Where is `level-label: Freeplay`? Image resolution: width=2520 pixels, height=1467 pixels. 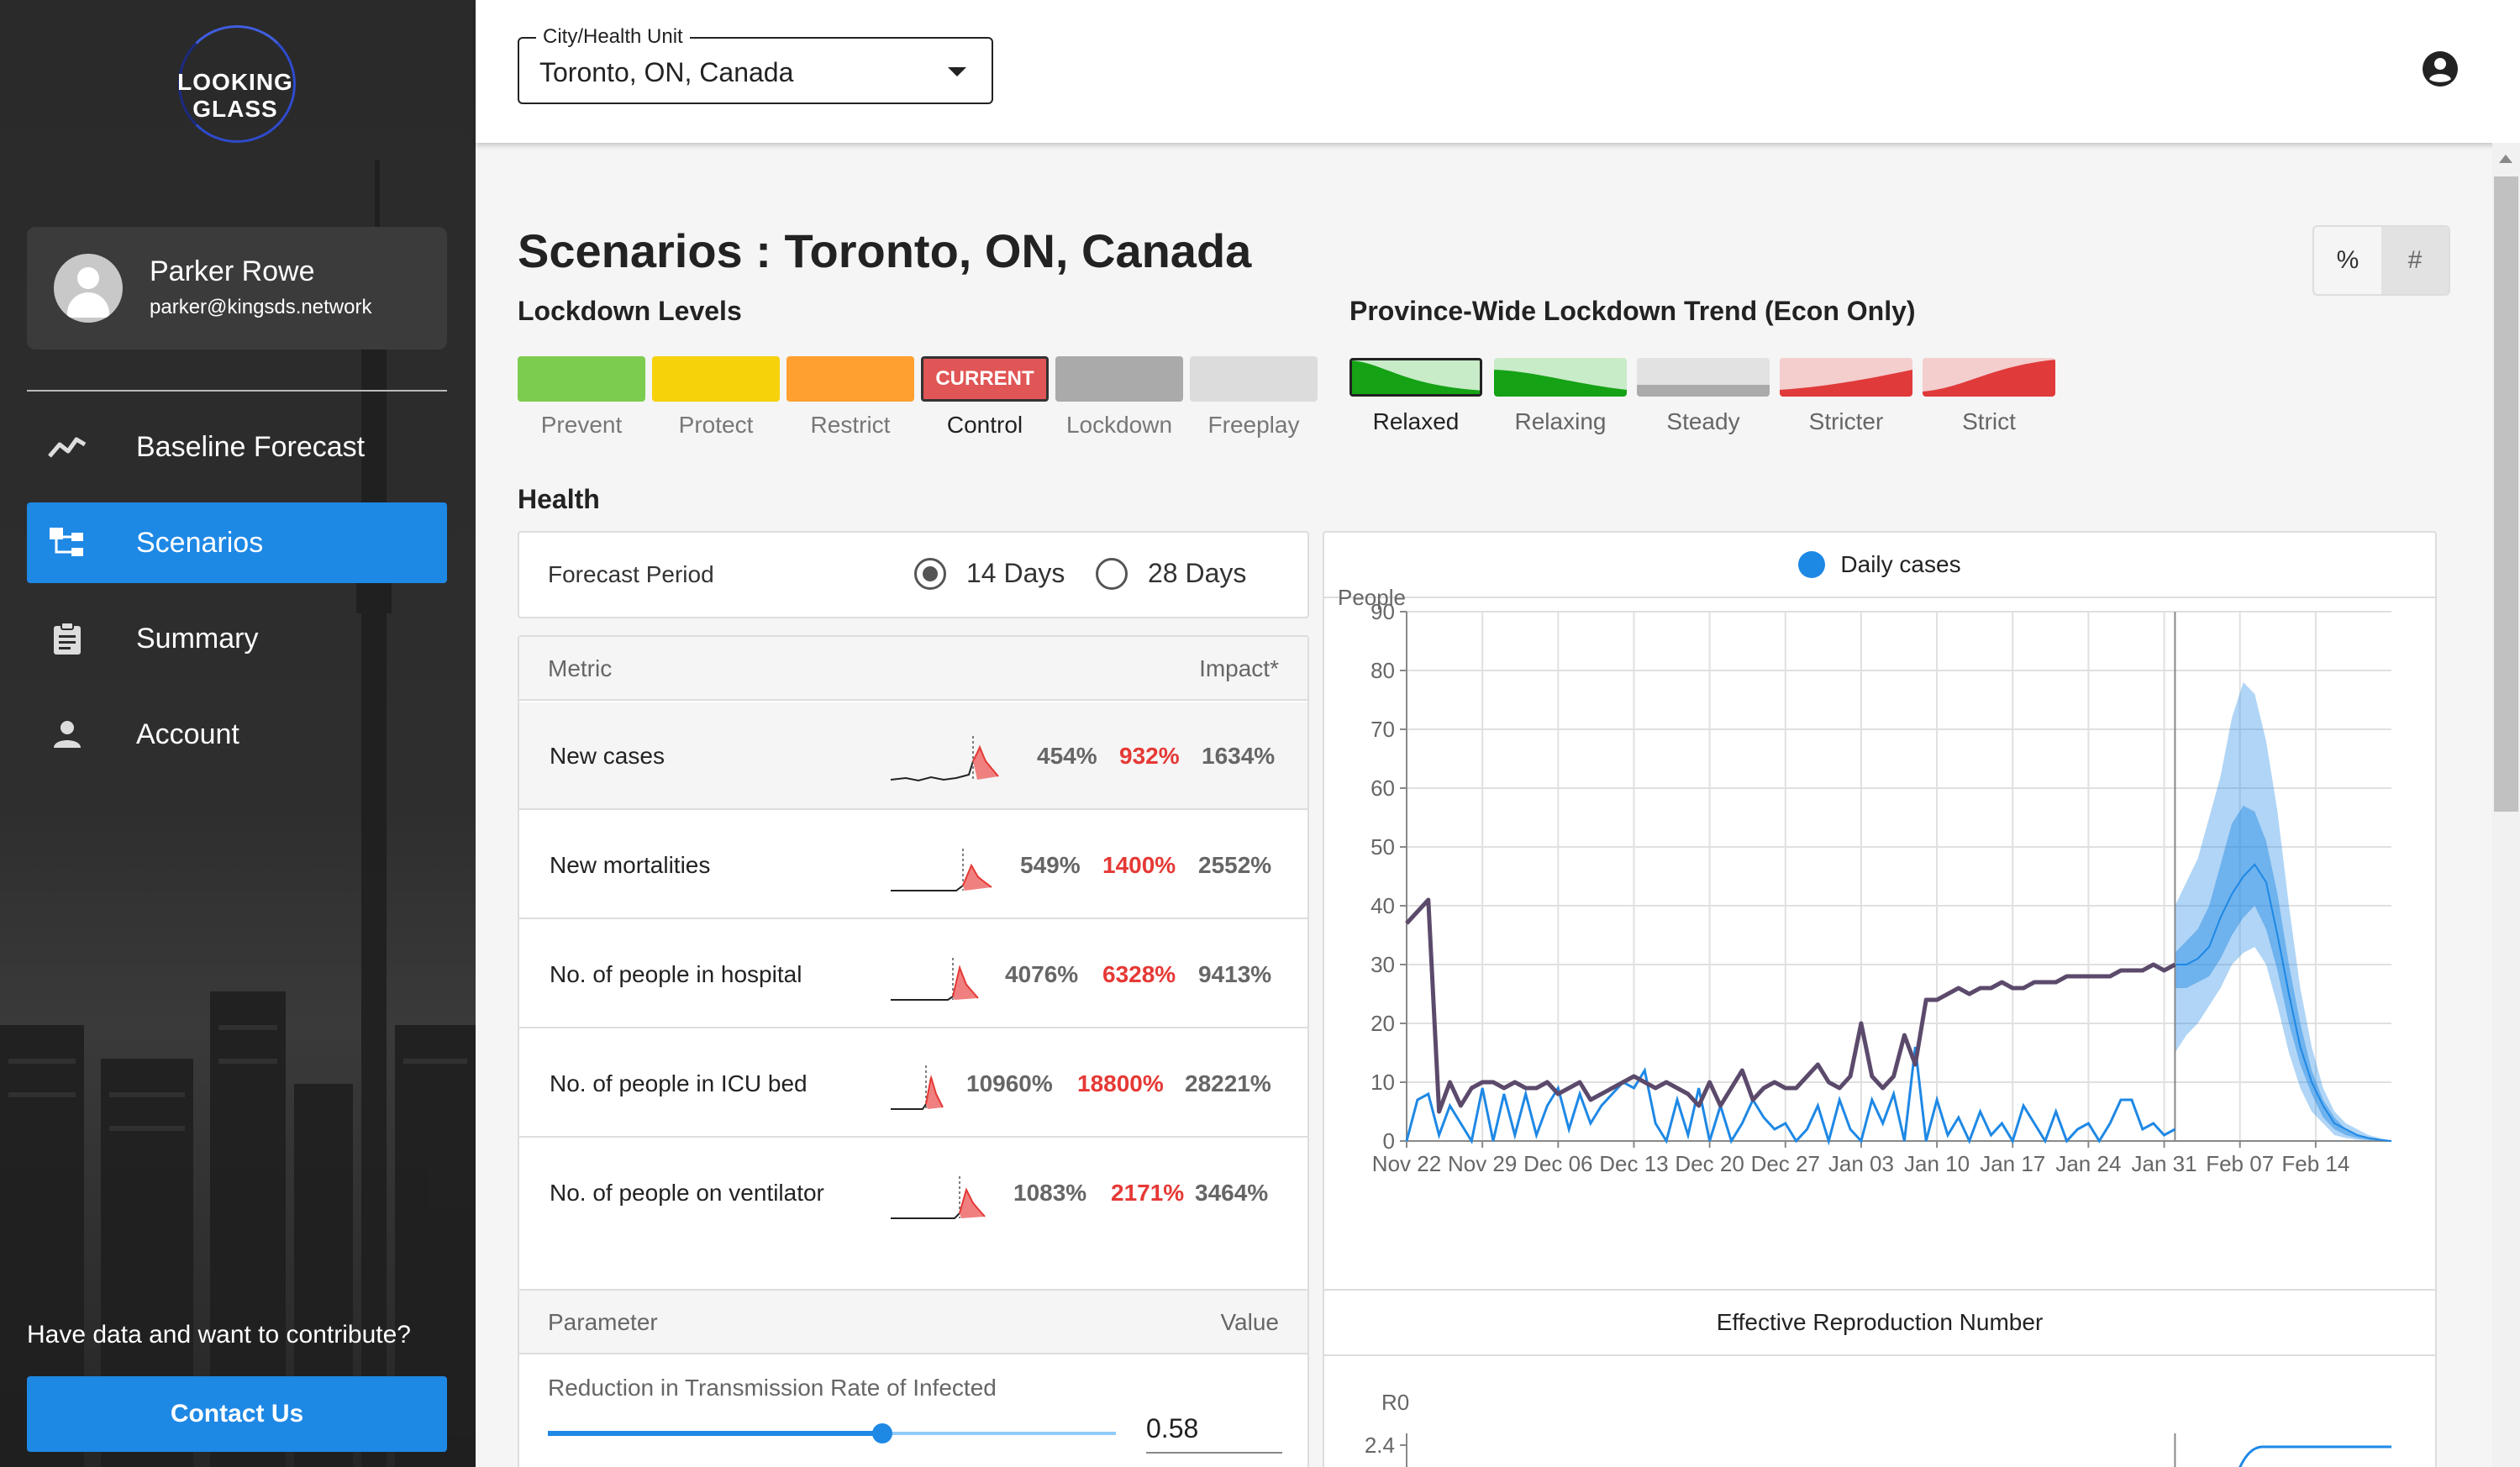
level-label: Freeplay is located at coordinates (1253, 425).